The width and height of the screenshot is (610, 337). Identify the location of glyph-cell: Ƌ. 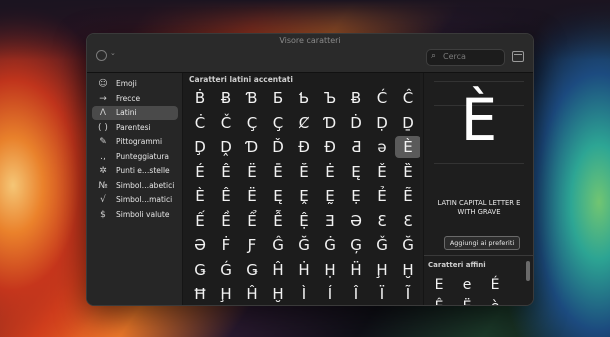
(356, 147).